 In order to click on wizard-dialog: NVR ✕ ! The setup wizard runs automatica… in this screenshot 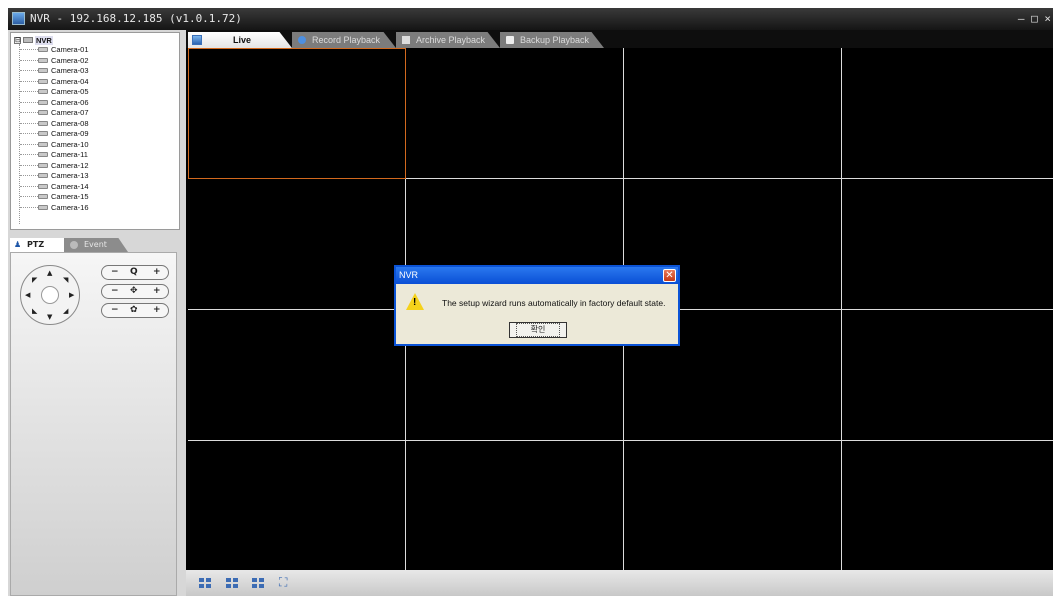, I will do `click(537, 305)`.